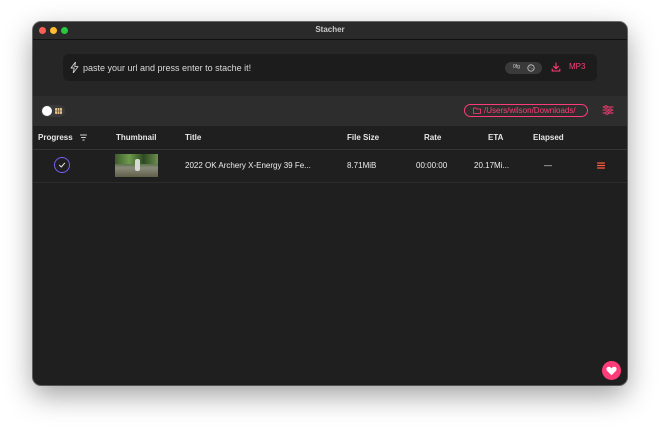 This screenshot has width=660, height=429. I want to click on cookie-toggle: 0fg, so click(523, 68).